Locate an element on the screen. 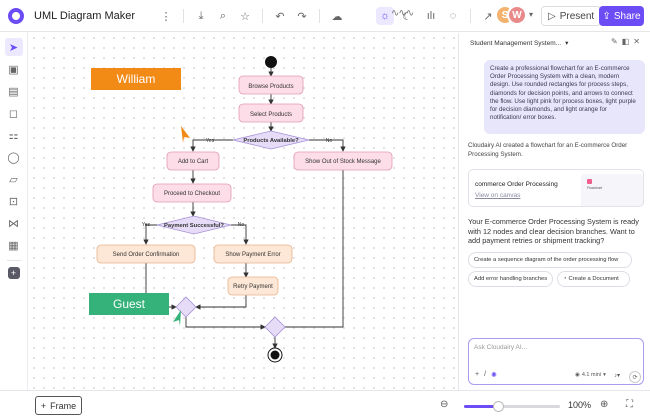  sticky-note-icon: ▱ is located at coordinates (14, 179).